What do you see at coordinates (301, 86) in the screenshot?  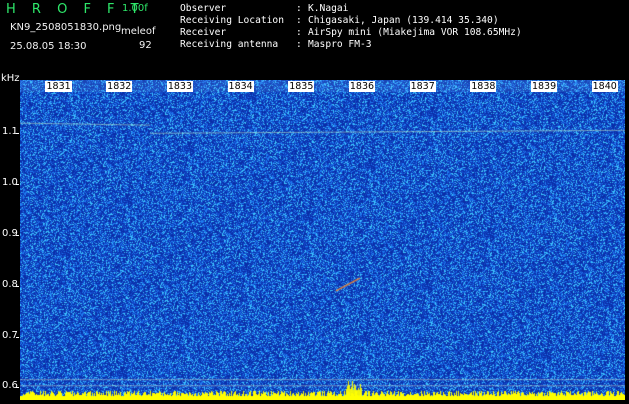 I see `time-tick-label: 1835` at bounding box center [301, 86].